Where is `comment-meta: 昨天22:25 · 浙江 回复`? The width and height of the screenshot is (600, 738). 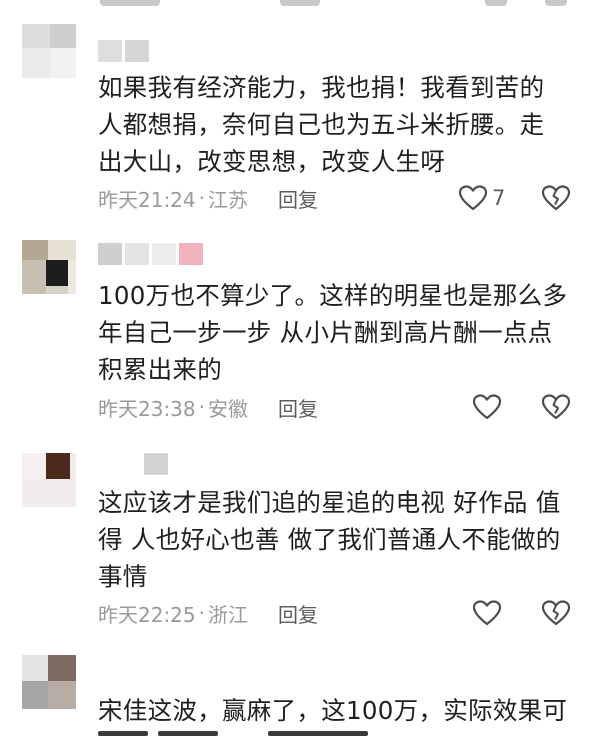
comment-meta: 昨天22:25 · 浙江 回复 is located at coordinates (208, 613).